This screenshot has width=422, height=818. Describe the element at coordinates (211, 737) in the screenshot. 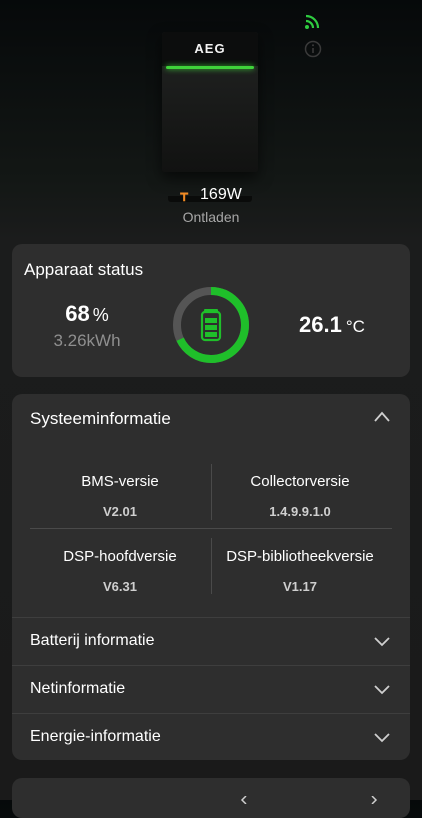

I see `section-energy-info: Energie-informatie` at that location.